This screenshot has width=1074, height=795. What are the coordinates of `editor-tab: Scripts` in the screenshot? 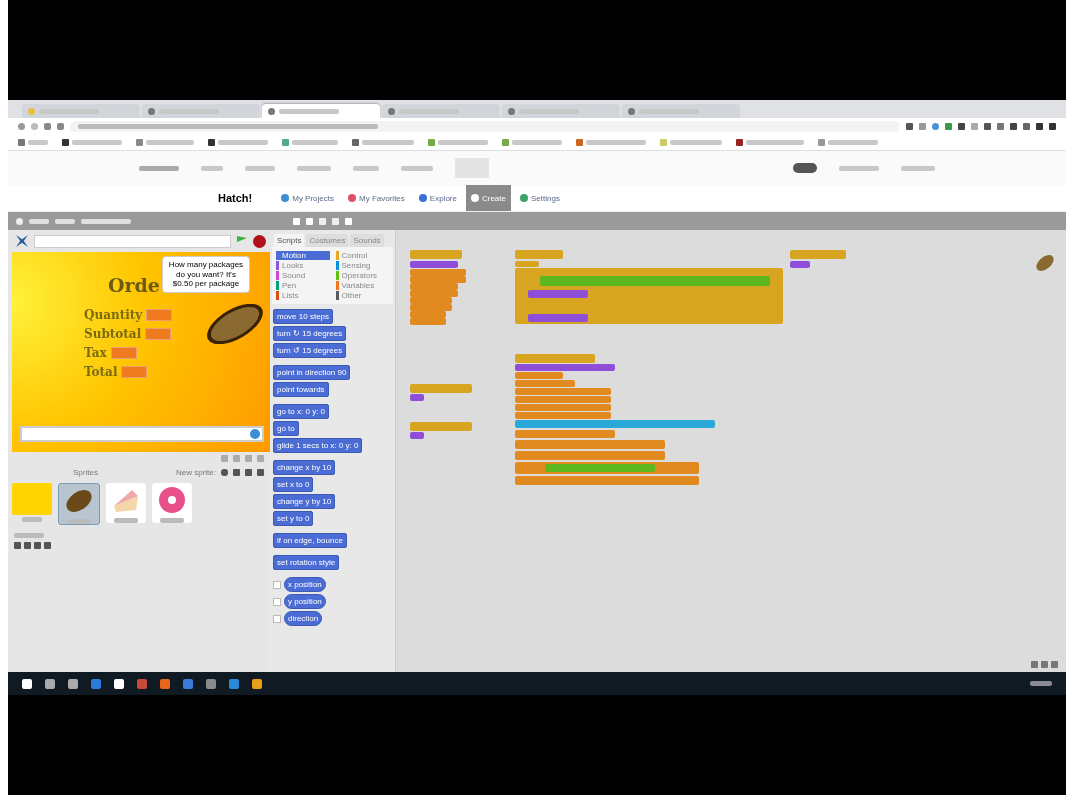 It's located at (289, 240).